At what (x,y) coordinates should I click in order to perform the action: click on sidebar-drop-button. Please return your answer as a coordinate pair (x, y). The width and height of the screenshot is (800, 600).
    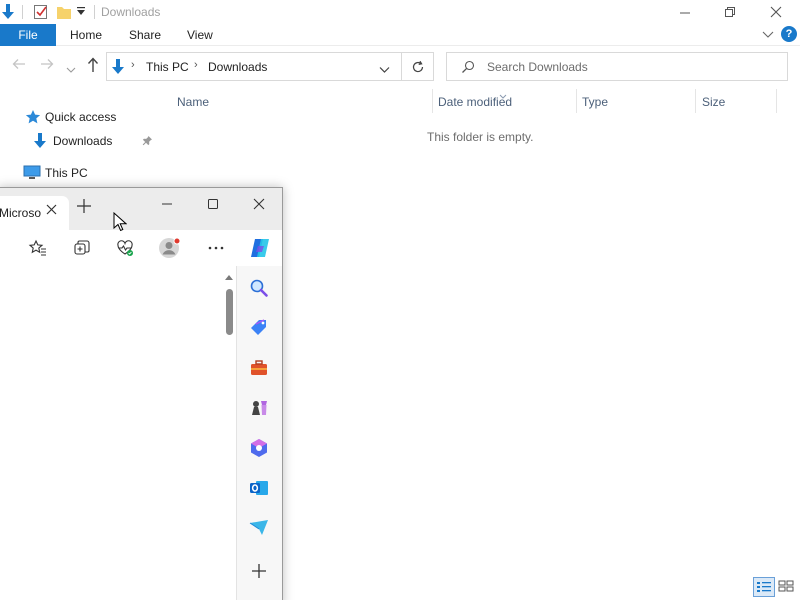
    Looking at the image, I should click on (259, 528).